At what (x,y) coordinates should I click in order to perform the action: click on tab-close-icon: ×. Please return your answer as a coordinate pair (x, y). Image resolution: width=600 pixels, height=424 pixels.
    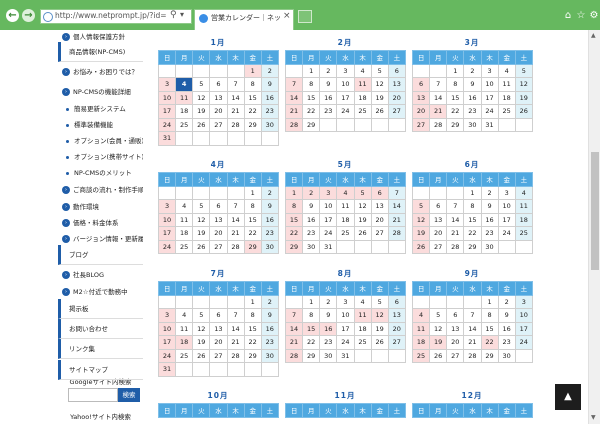
    Looking at the image, I should click on (287, 16).